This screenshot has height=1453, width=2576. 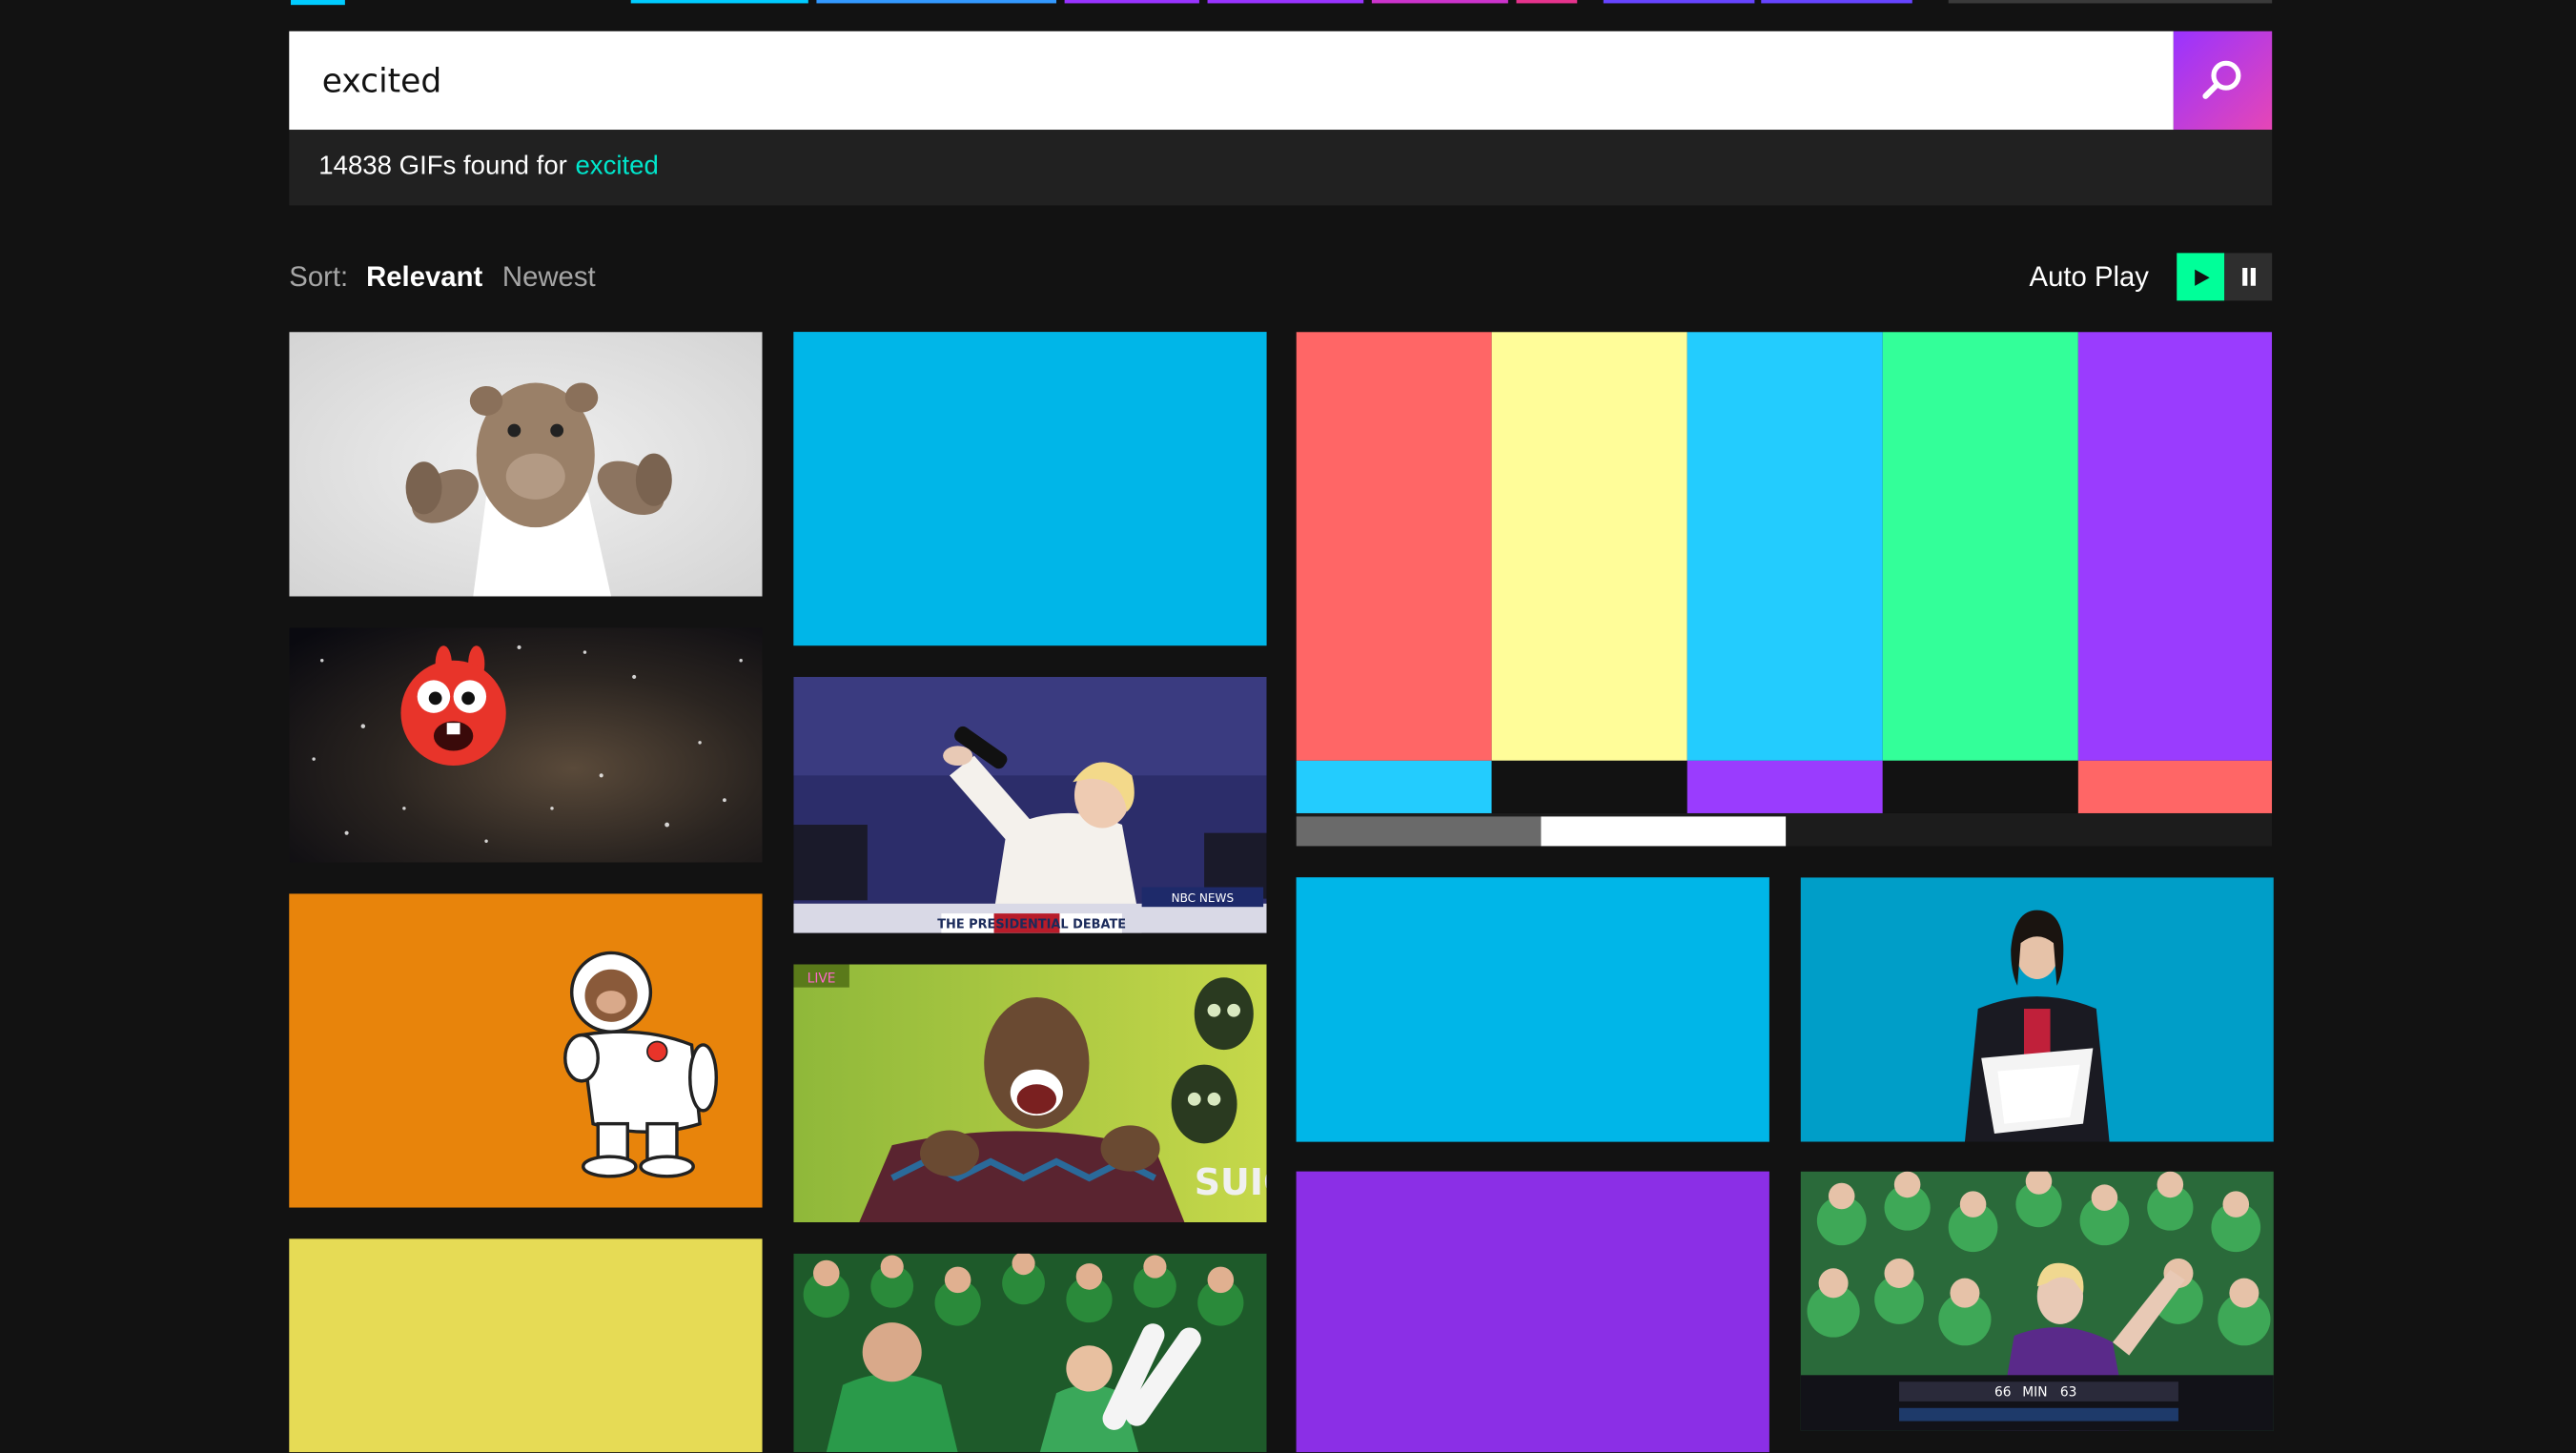 I want to click on autoplay-label: Auto Play, so click(x=2089, y=277).